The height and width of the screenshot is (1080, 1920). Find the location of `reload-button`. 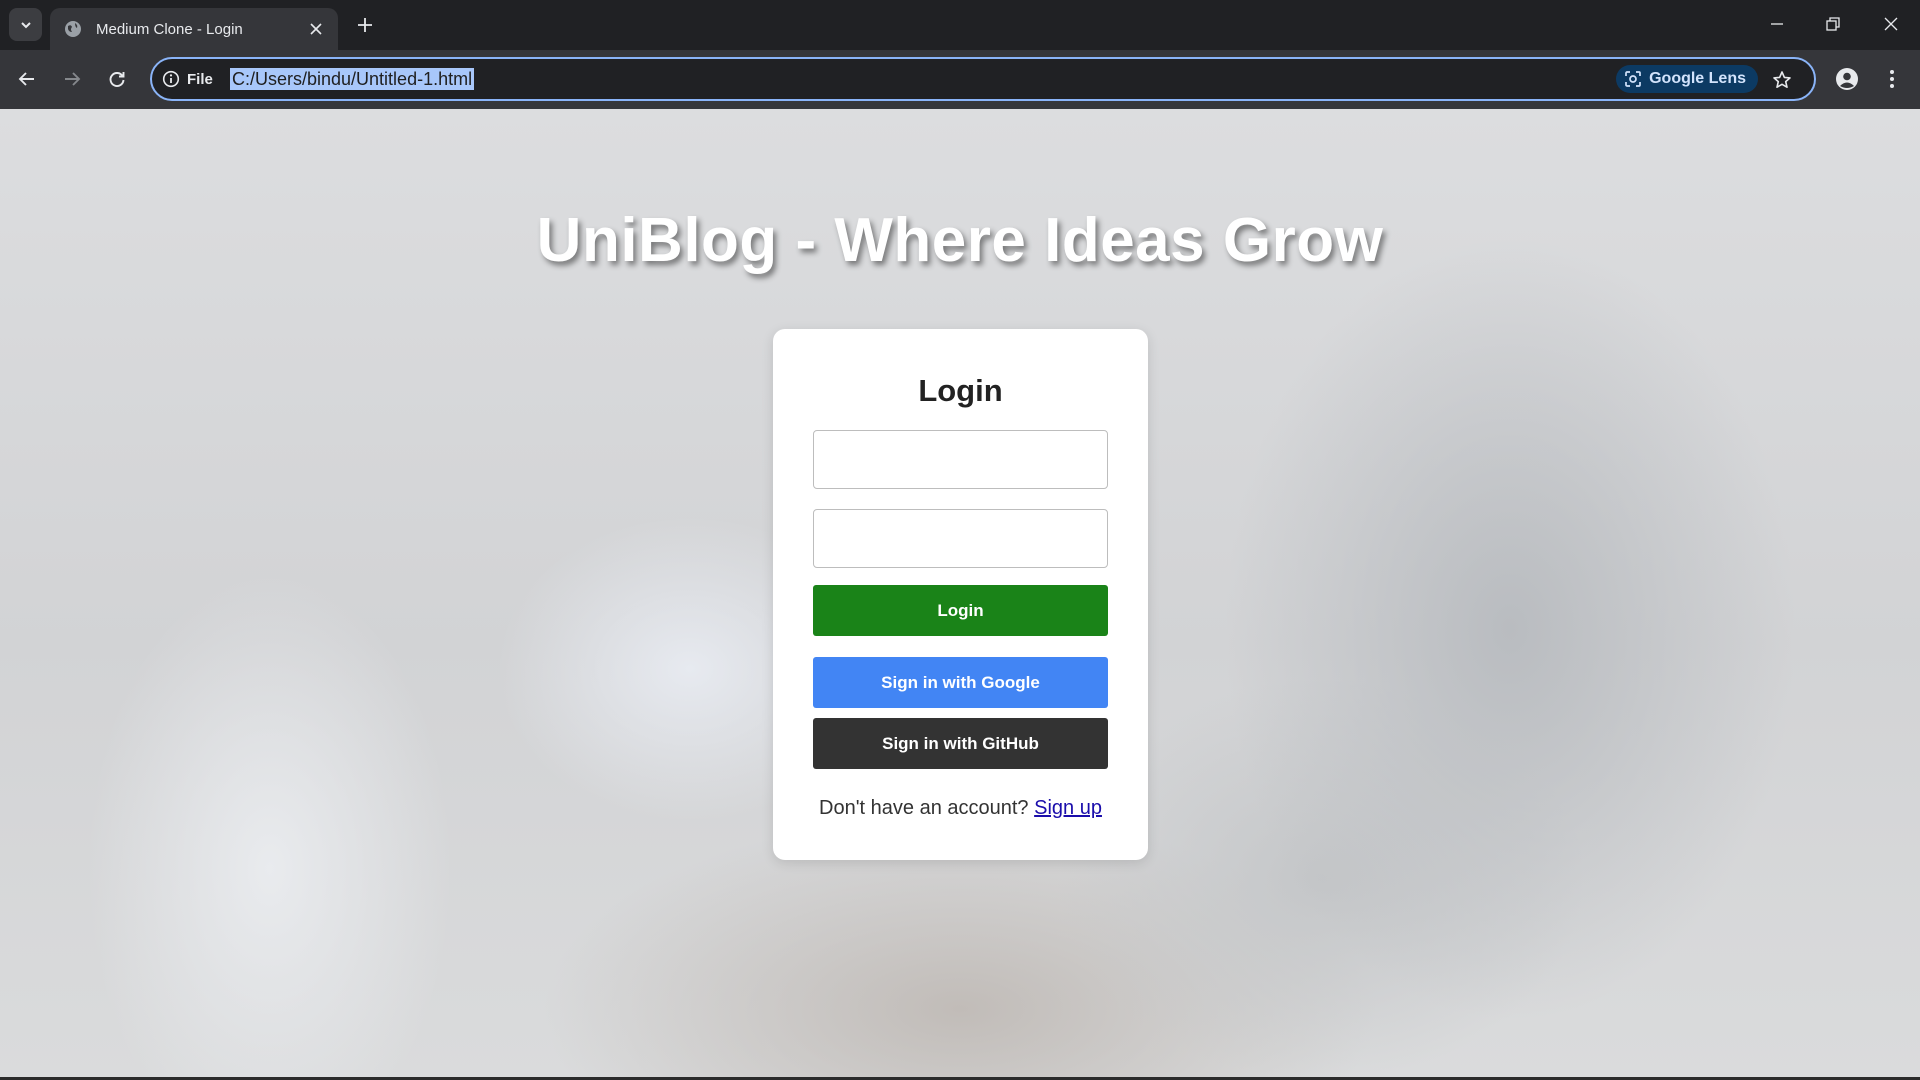

reload-button is located at coordinates (117, 79).